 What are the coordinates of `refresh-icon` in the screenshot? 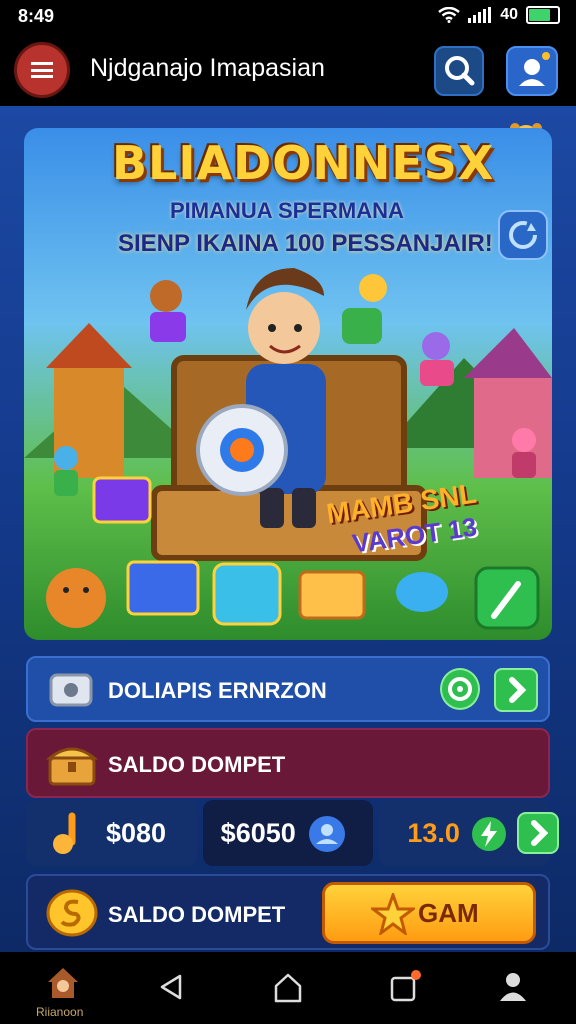 It's located at (523, 235).